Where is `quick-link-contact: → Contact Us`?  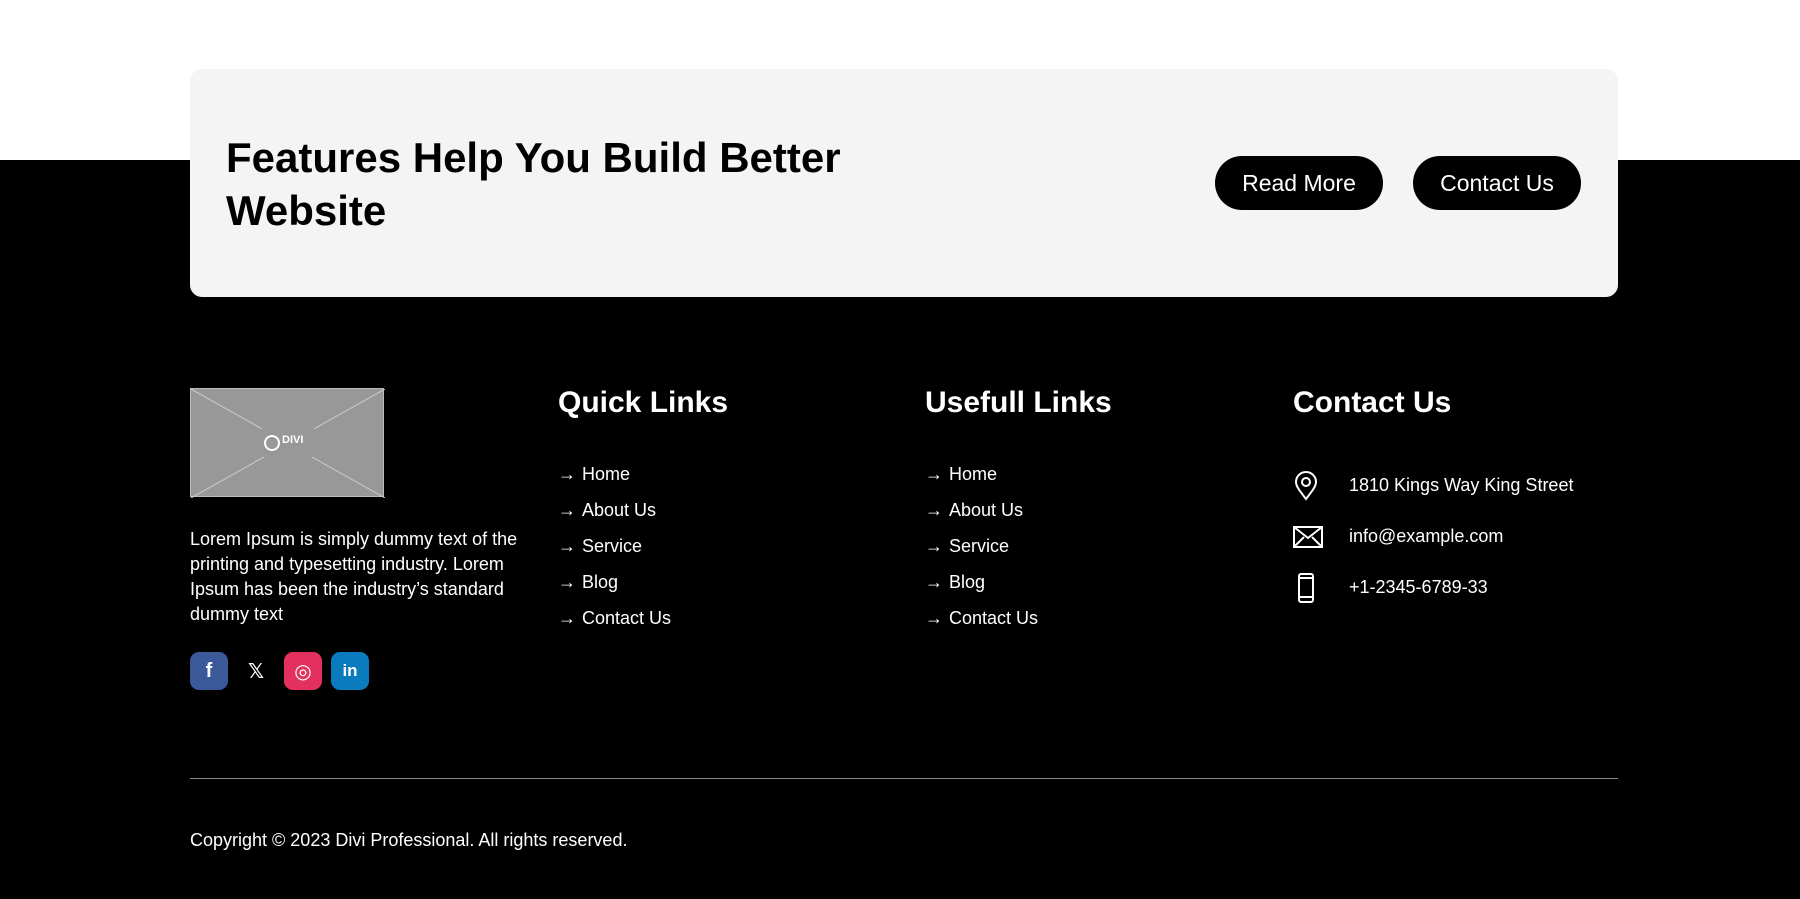
quick-link-contact: → Contact Us is located at coordinates (643, 618).